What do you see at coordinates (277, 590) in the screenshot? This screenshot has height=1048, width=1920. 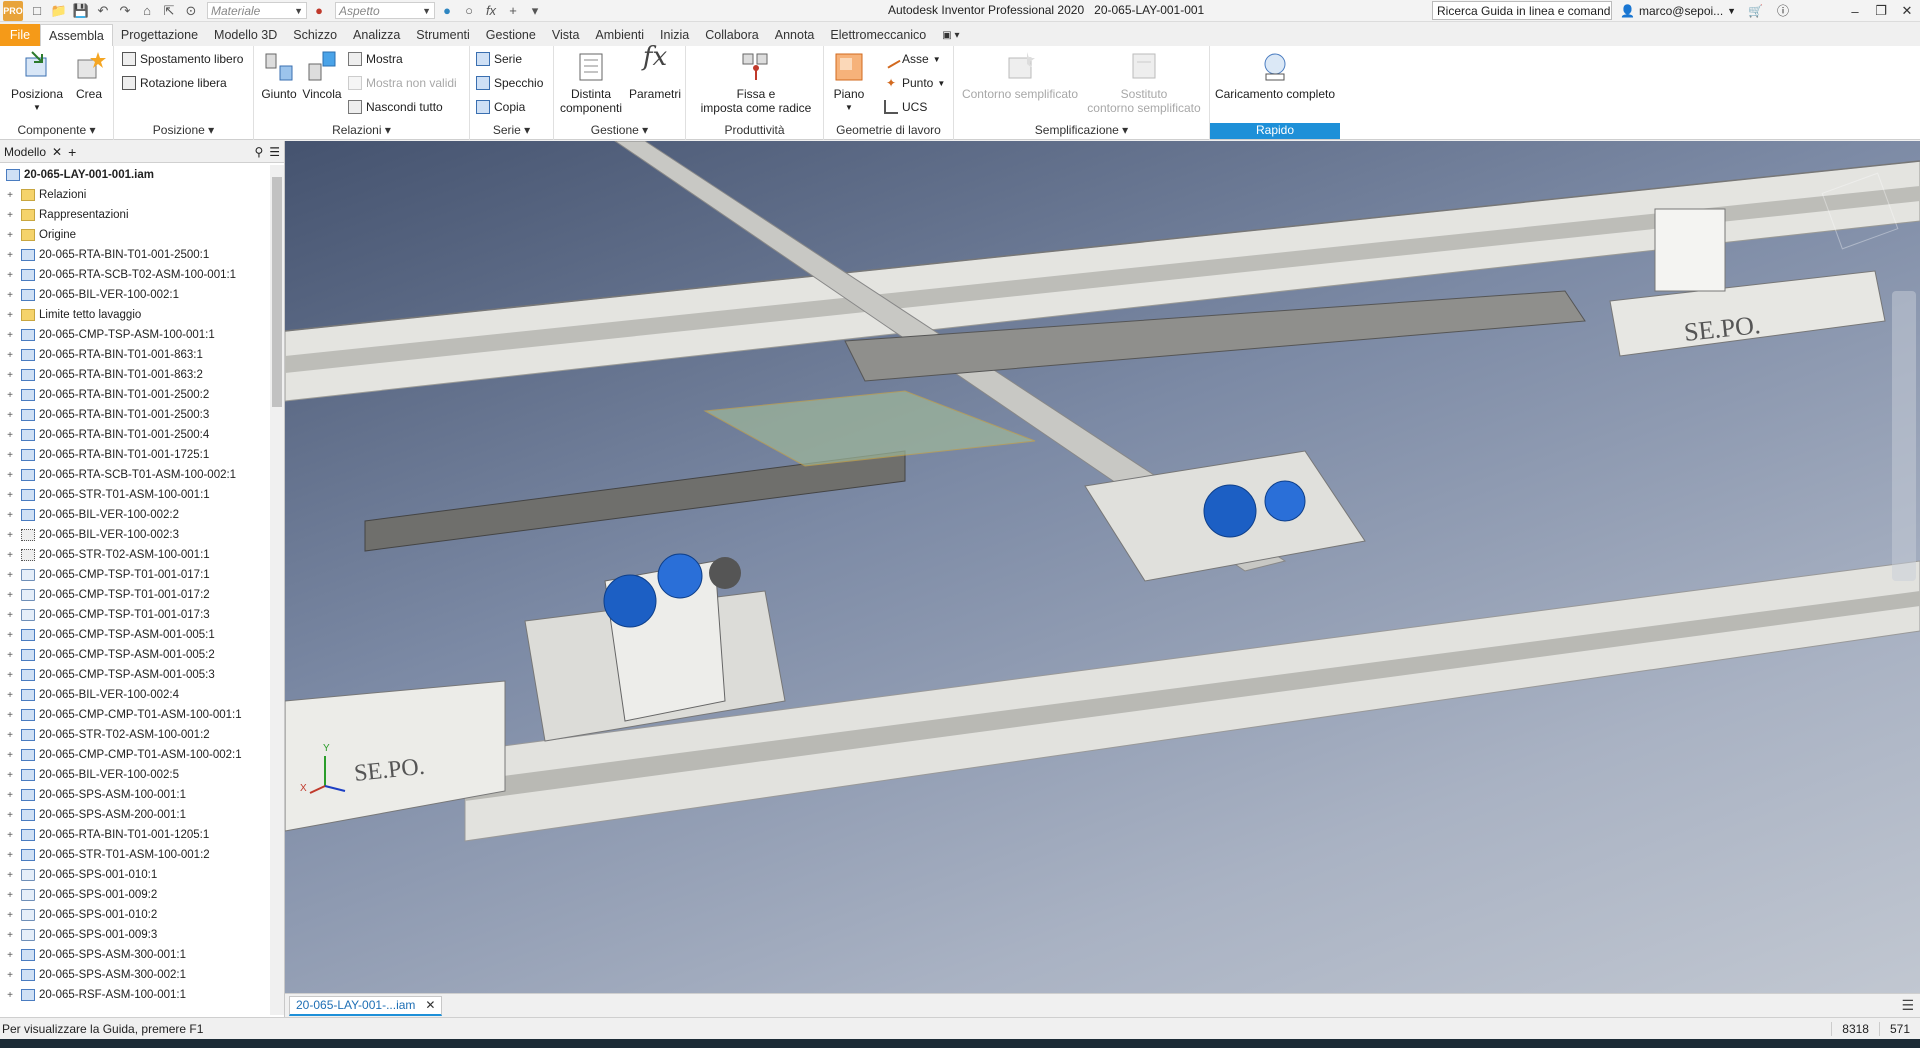 I see `browser-scrollbar` at bounding box center [277, 590].